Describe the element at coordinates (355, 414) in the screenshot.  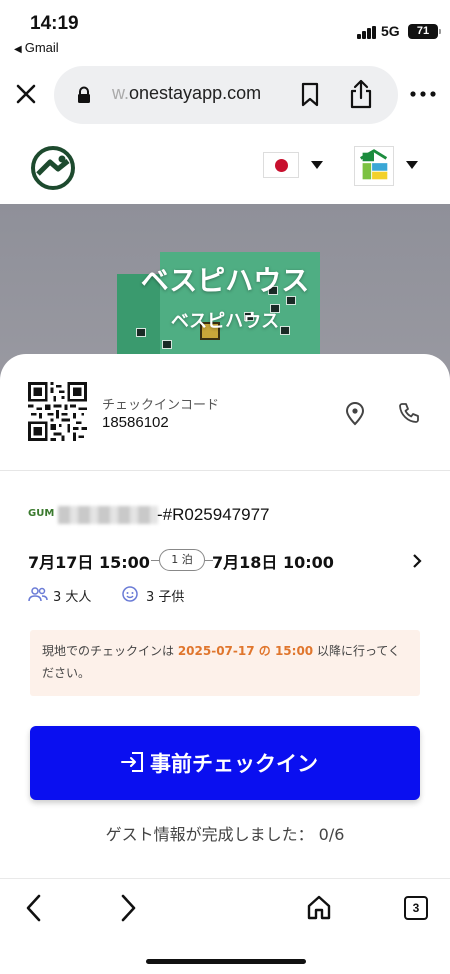
I see `map-pin-icon` at that location.